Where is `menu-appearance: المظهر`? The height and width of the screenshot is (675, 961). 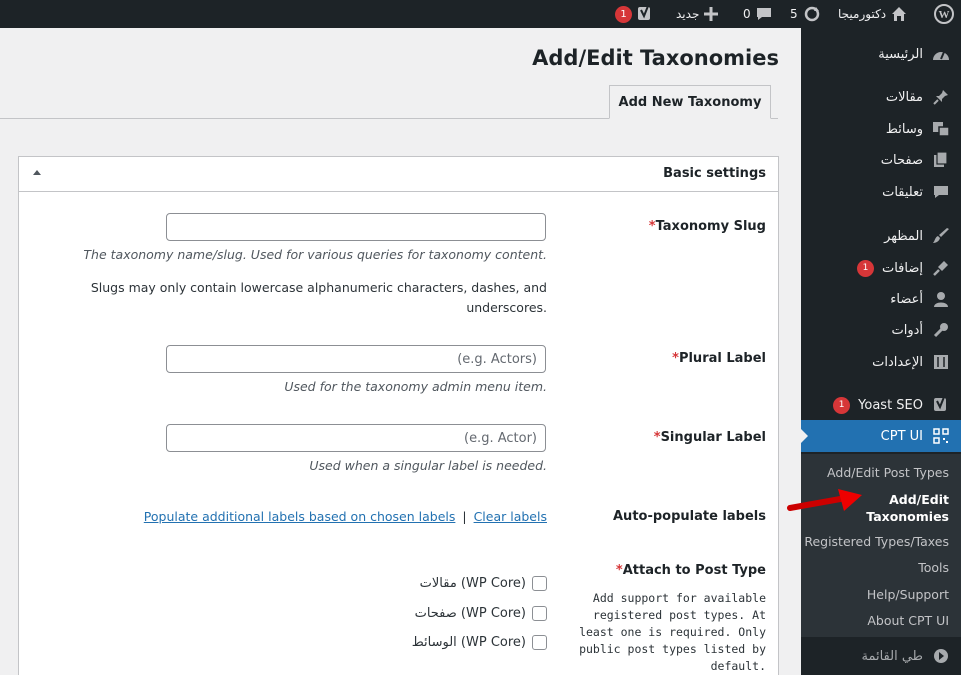 menu-appearance: المظهر is located at coordinates (881, 236).